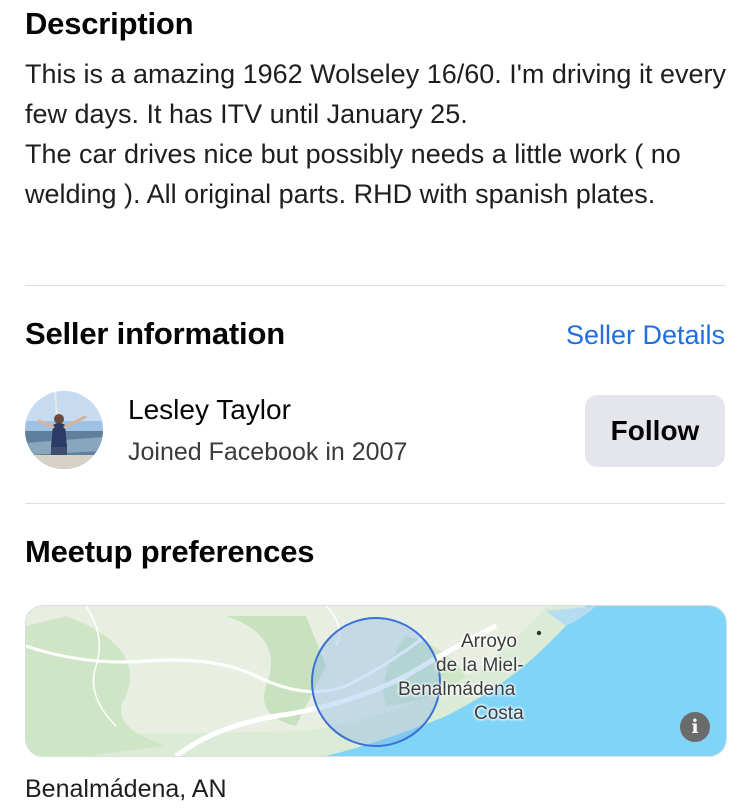 The image size is (750, 808). What do you see at coordinates (268, 452) in the screenshot?
I see `seller-joined-date: Joined Facebook in 2007` at bounding box center [268, 452].